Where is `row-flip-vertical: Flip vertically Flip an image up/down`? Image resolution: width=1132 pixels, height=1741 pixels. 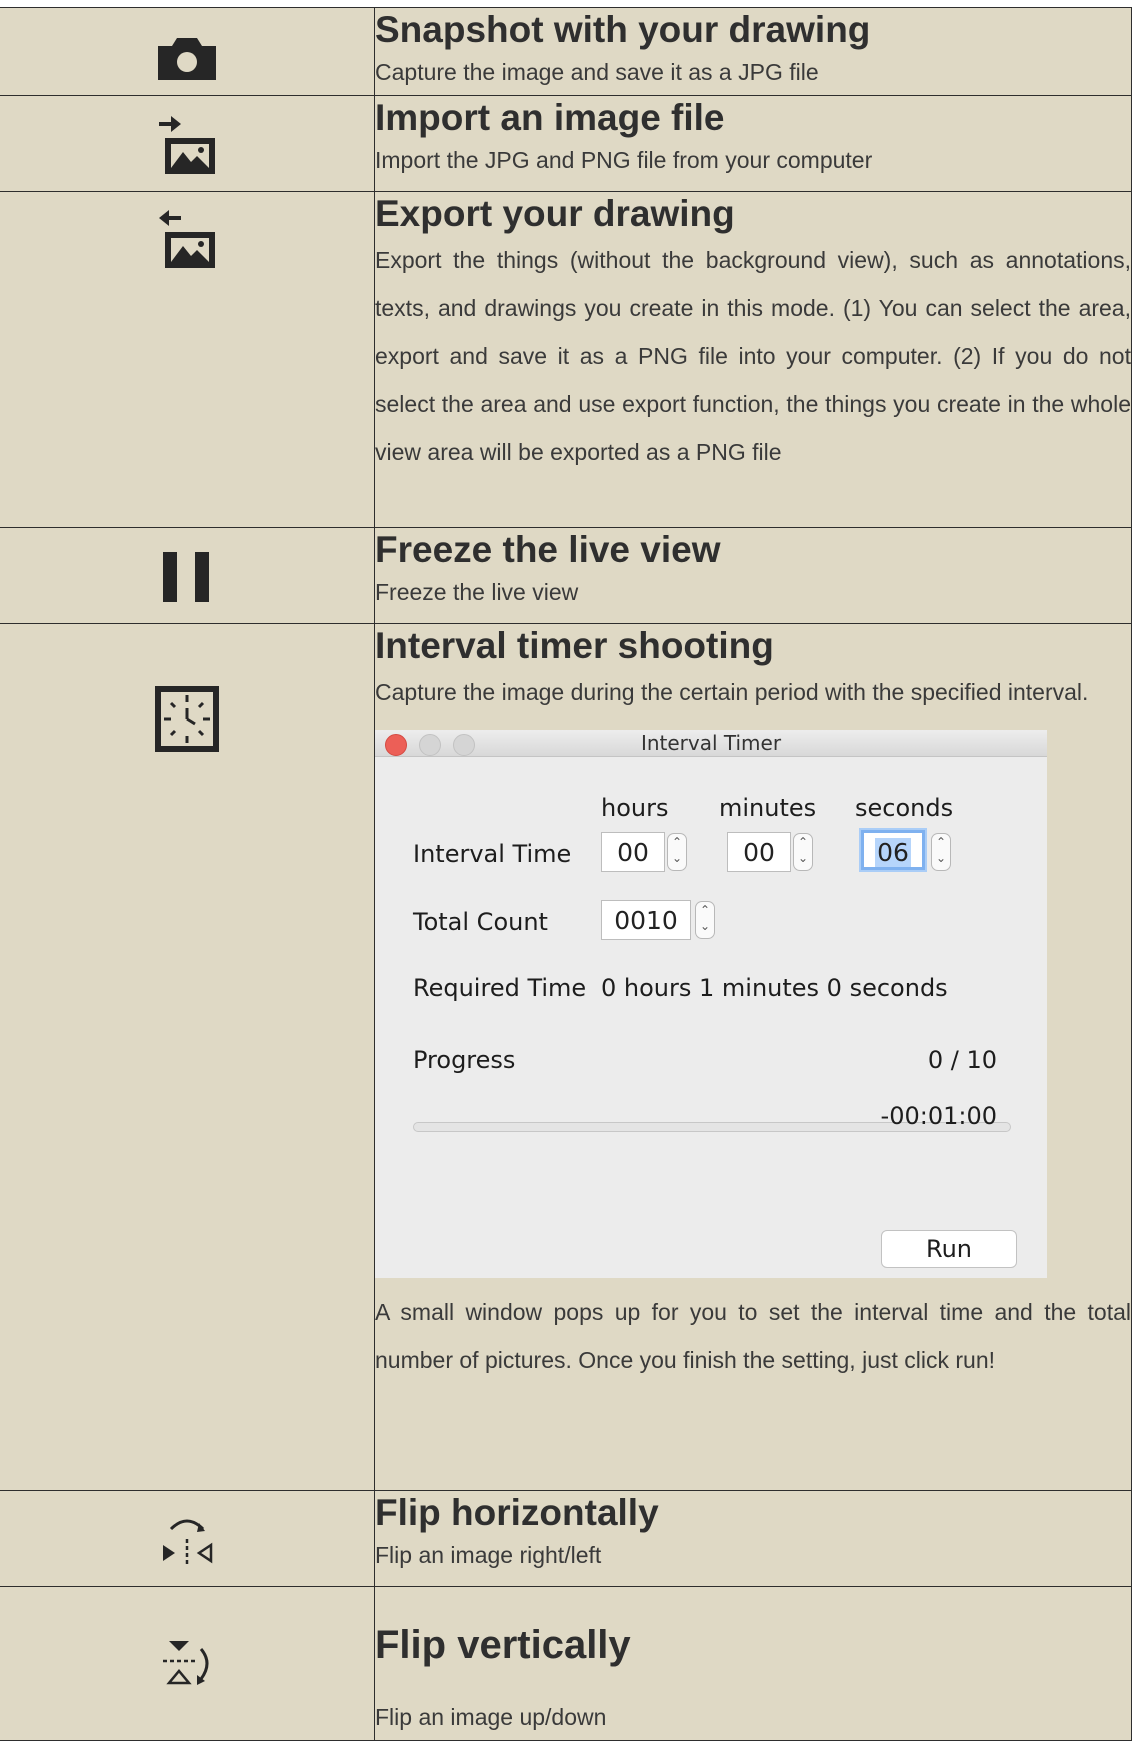
row-flip-vertical: Flip vertically Flip an image up/down is located at coordinates (566, 1663).